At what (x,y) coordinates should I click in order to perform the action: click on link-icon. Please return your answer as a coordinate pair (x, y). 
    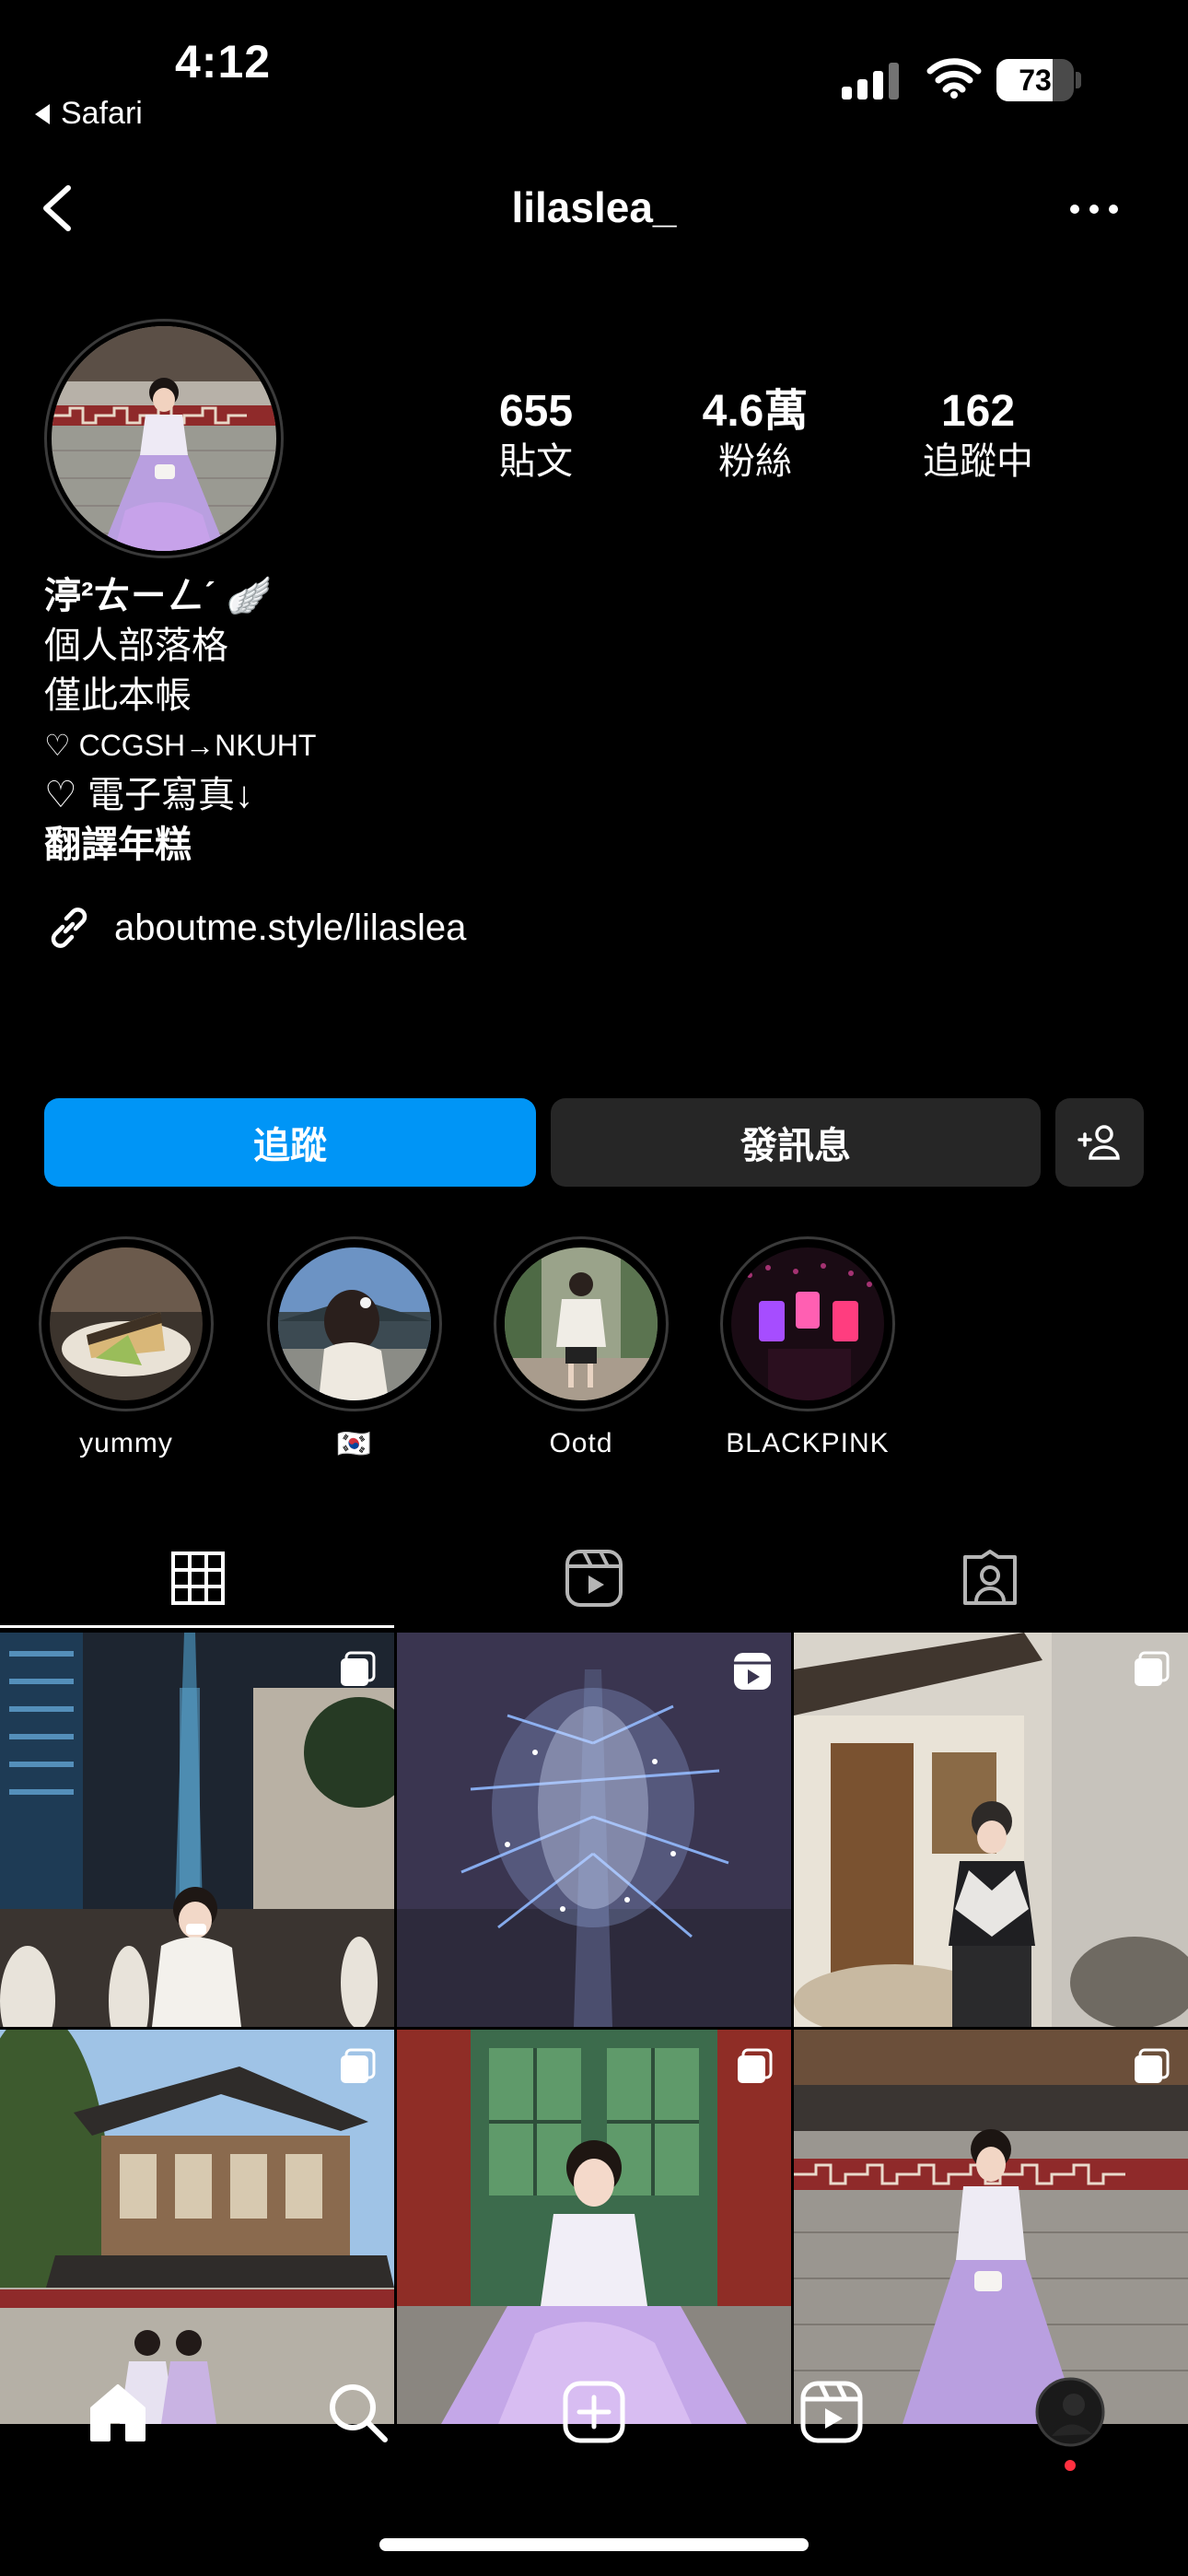
    Looking at the image, I should click on (69, 927).